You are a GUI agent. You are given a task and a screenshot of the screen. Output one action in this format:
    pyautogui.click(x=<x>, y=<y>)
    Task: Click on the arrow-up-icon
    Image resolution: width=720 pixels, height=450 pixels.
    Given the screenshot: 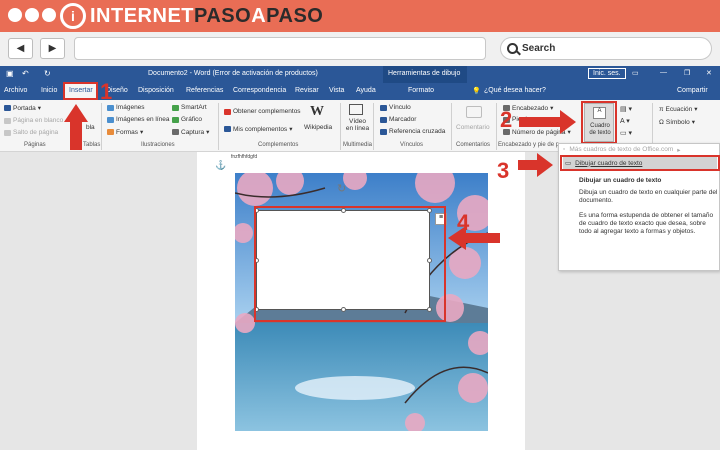 What is the action you would take?
    pyautogui.click(x=76, y=127)
    